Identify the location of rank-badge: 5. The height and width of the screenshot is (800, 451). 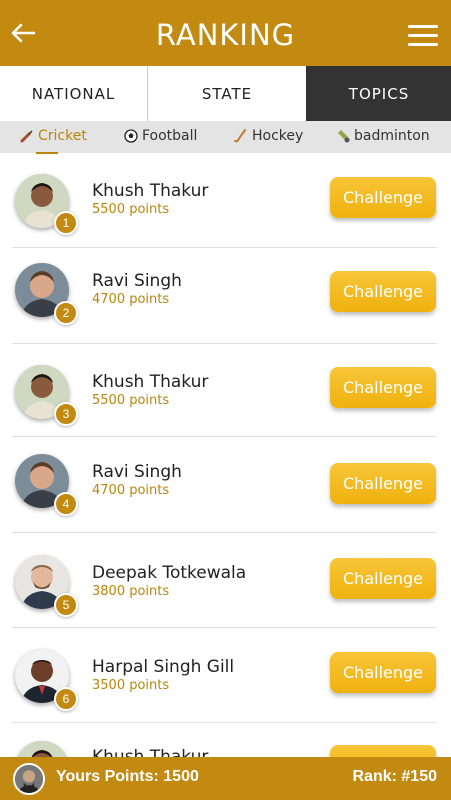
(66, 605).